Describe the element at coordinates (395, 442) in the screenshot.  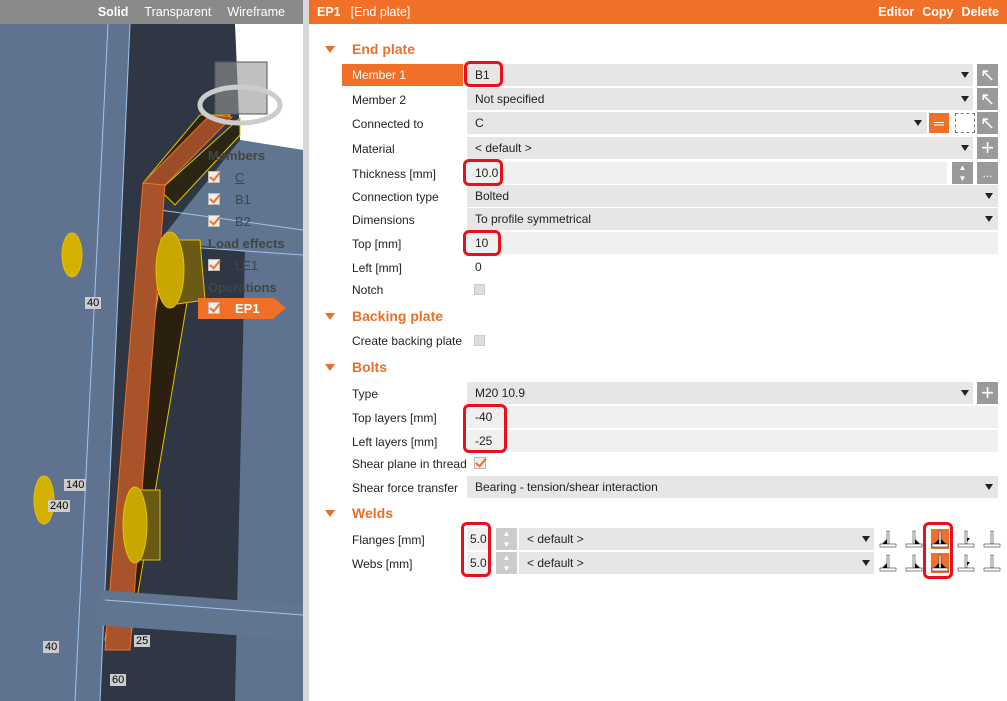
I see `left-layers-label: Left layers [mm]` at that location.